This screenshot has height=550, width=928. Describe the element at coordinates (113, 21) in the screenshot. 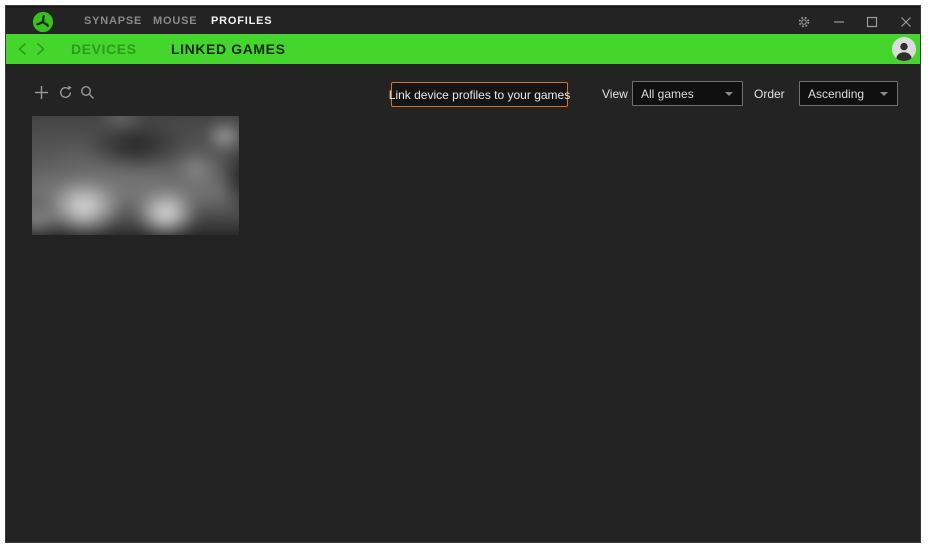

I see `tab-synapse: SYNAPSE` at that location.